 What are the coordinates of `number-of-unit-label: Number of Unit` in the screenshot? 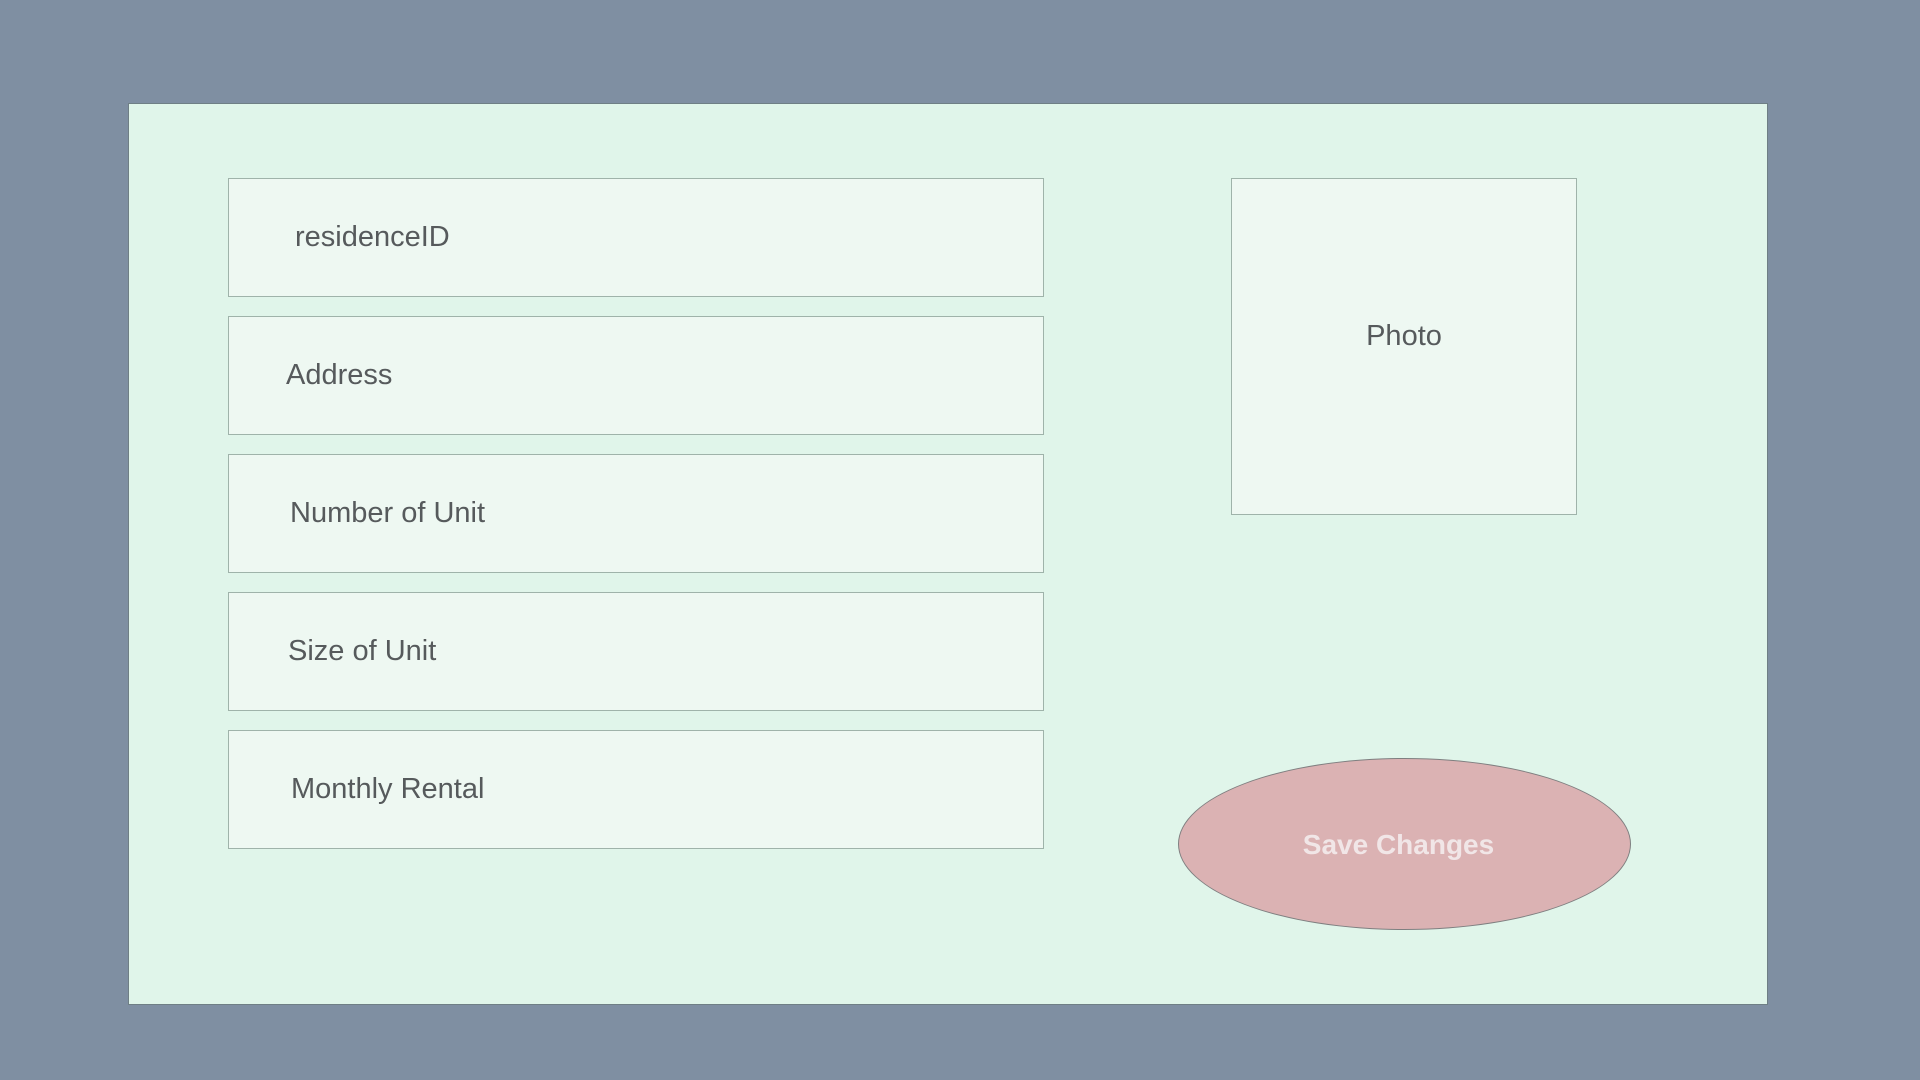 It's located at (388, 513).